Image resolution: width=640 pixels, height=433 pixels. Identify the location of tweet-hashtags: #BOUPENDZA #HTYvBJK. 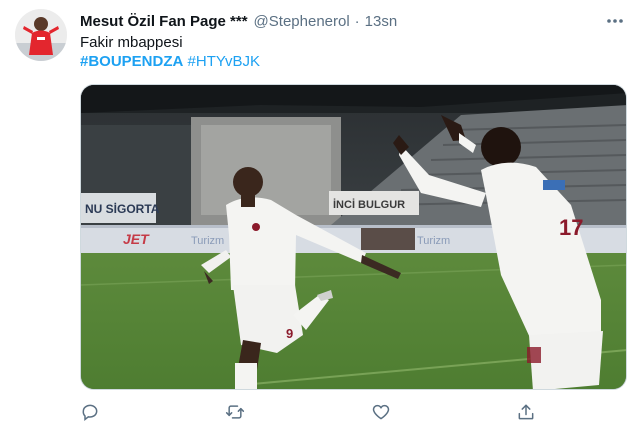
(170, 61).